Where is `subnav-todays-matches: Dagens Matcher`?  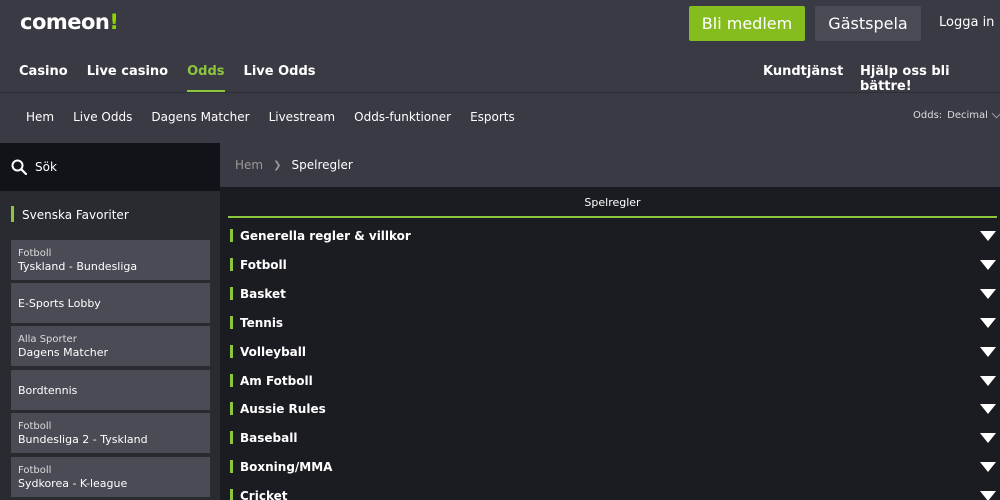 subnav-todays-matches: Dagens Matcher is located at coordinates (200, 117).